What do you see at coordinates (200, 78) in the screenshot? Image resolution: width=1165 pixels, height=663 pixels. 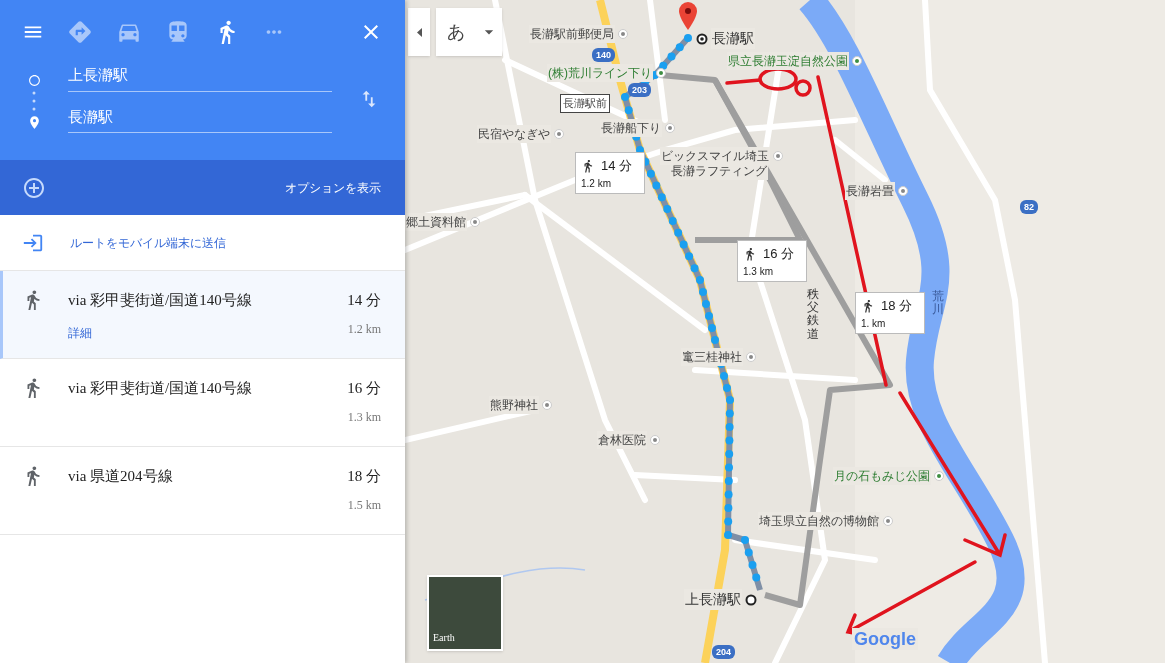 I see `origin-input-field: 上長瀞駅` at bounding box center [200, 78].